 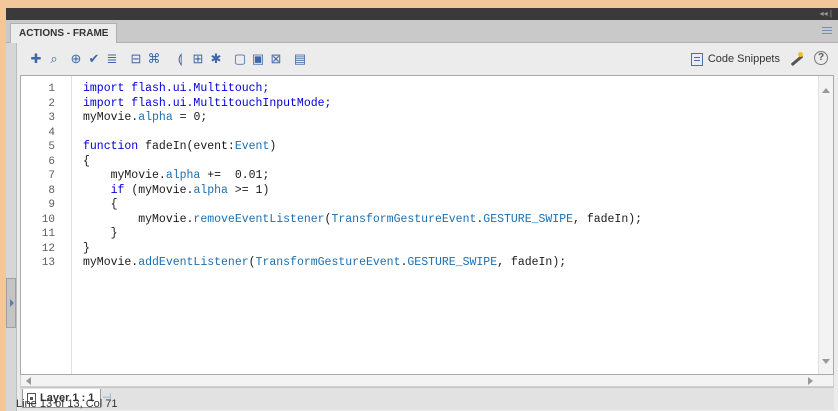 I want to click on add-statement-icon: ✚, so click(x=36, y=59).